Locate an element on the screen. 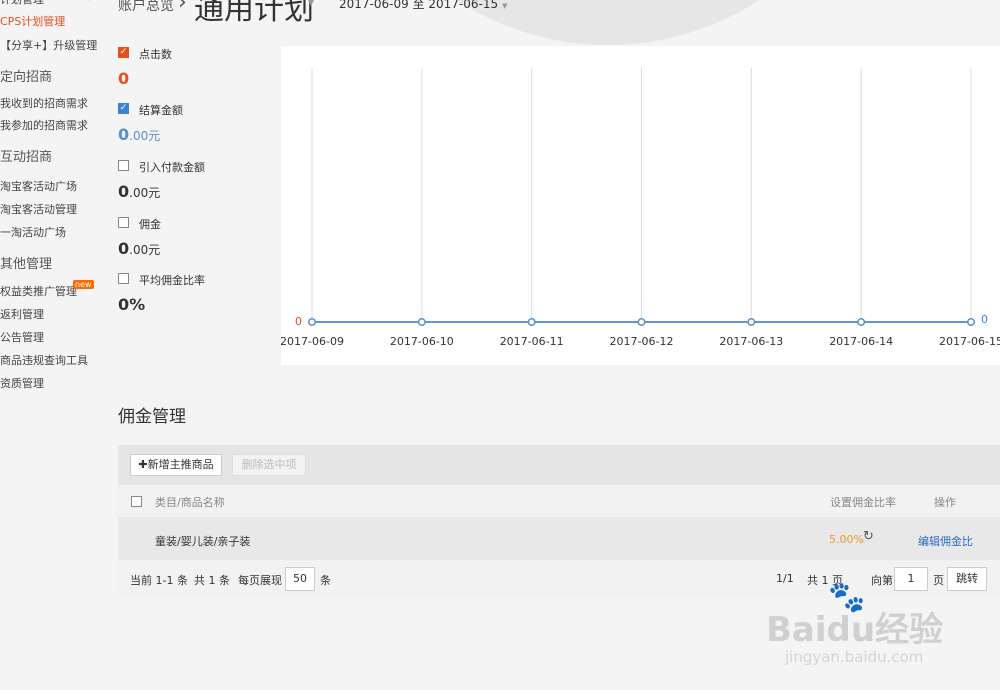 The width and height of the screenshot is (1000, 690). sidebar-item: 我参加的招商需求 is located at coordinates (44, 126).